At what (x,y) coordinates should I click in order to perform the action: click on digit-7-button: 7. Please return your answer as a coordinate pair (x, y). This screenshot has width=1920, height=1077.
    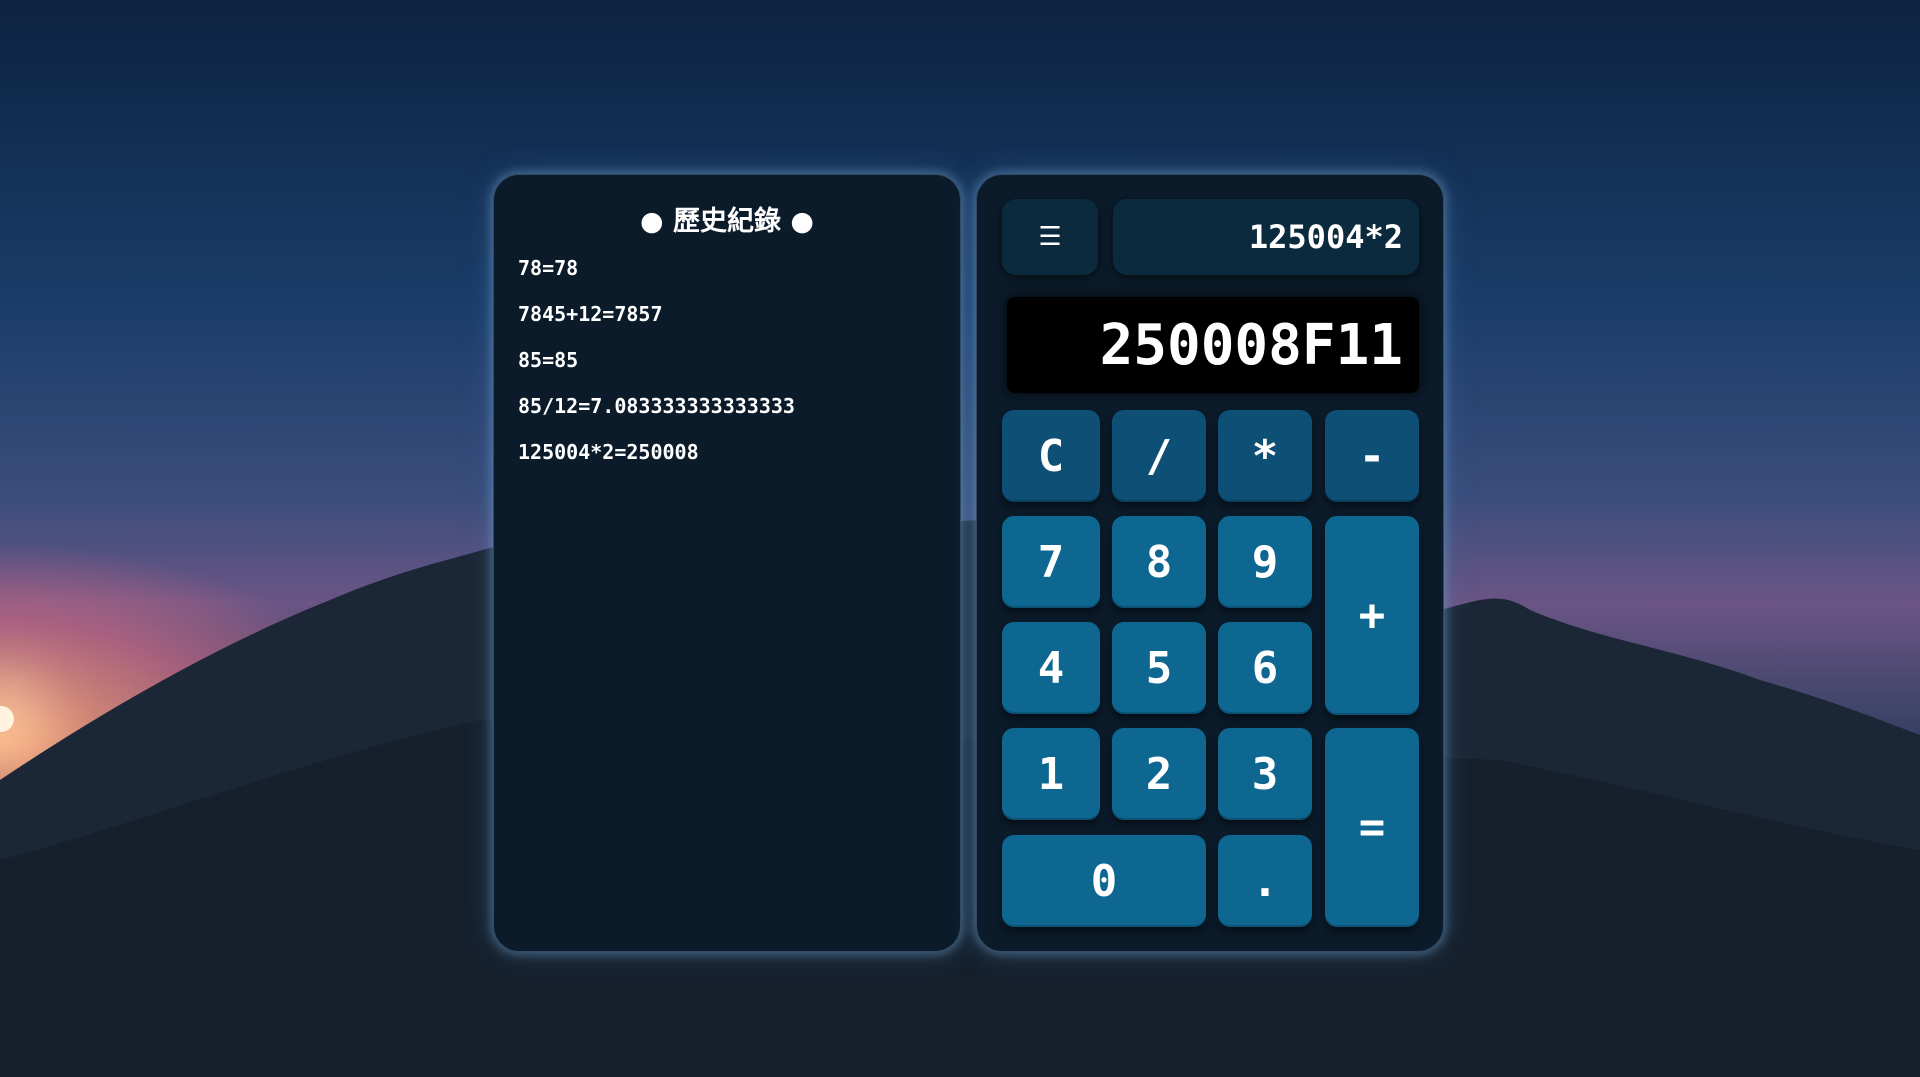
    Looking at the image, I should click on (1051, 562).